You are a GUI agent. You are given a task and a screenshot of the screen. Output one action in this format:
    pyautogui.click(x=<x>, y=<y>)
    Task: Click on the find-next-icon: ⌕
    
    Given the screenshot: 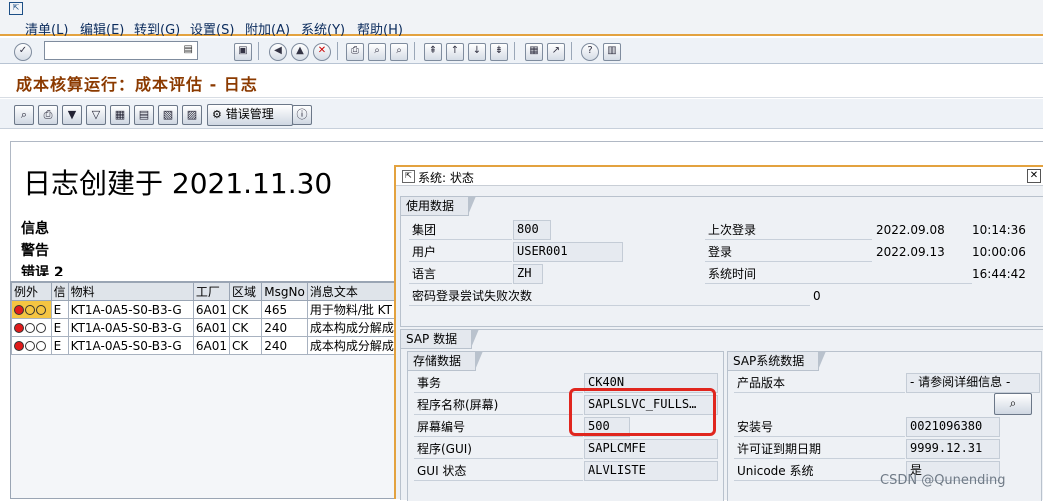 What is the action you would take?
    pyautogui.click(x=399, y=52)
    